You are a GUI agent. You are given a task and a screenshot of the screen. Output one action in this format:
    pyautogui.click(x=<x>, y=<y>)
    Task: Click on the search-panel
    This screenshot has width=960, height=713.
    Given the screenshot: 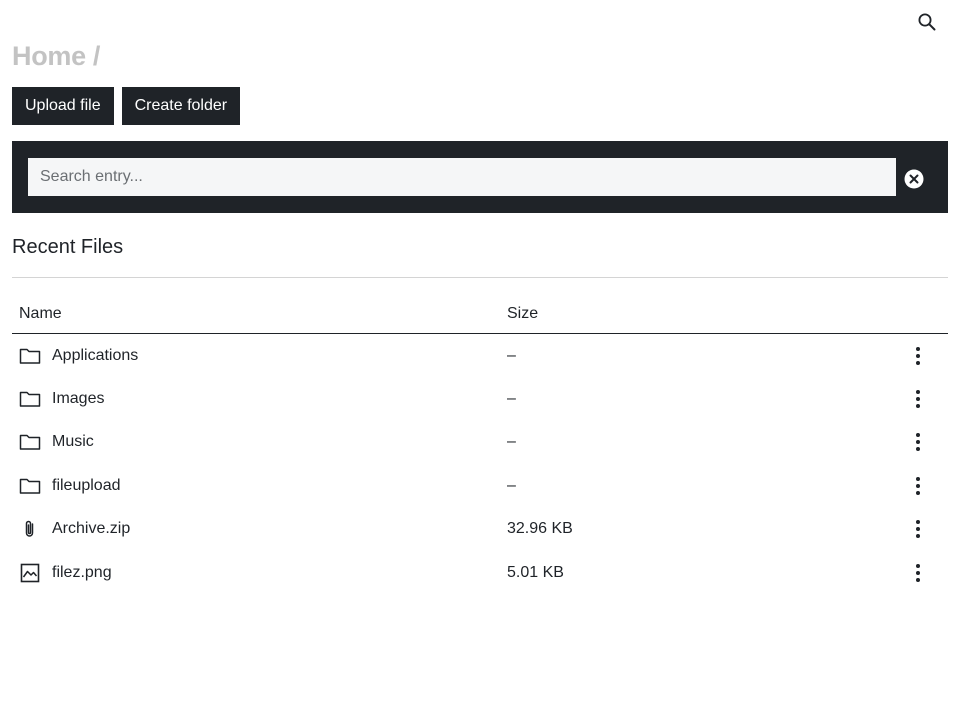 What is the action you would take?
    pyautogui.click(x=480, y=177)
    